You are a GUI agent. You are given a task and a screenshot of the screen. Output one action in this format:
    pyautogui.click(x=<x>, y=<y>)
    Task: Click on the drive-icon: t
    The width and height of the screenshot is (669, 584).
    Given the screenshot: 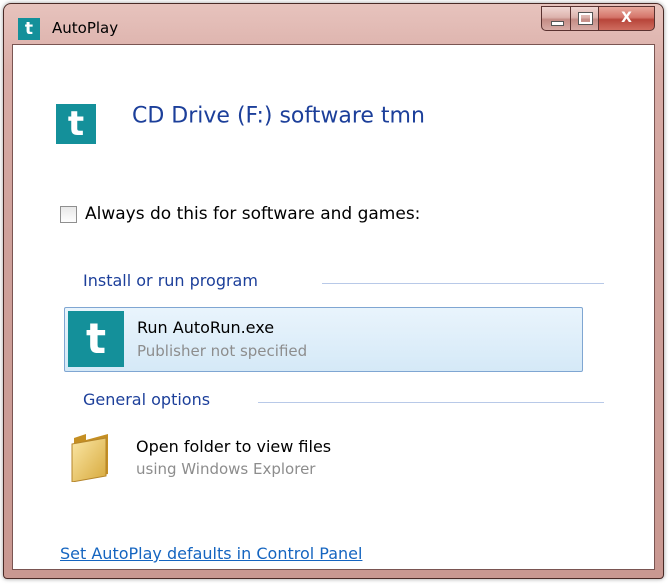 What is the action you would take?
    pyautogui.click(x=76, y=124)
    